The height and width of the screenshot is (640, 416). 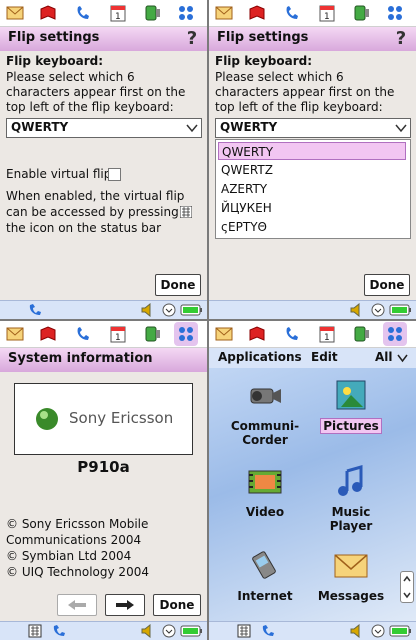 What do you see at coordinates (351, 526) in the screenshot?
I see `app-label: Player` at bounding box center [351, 526].